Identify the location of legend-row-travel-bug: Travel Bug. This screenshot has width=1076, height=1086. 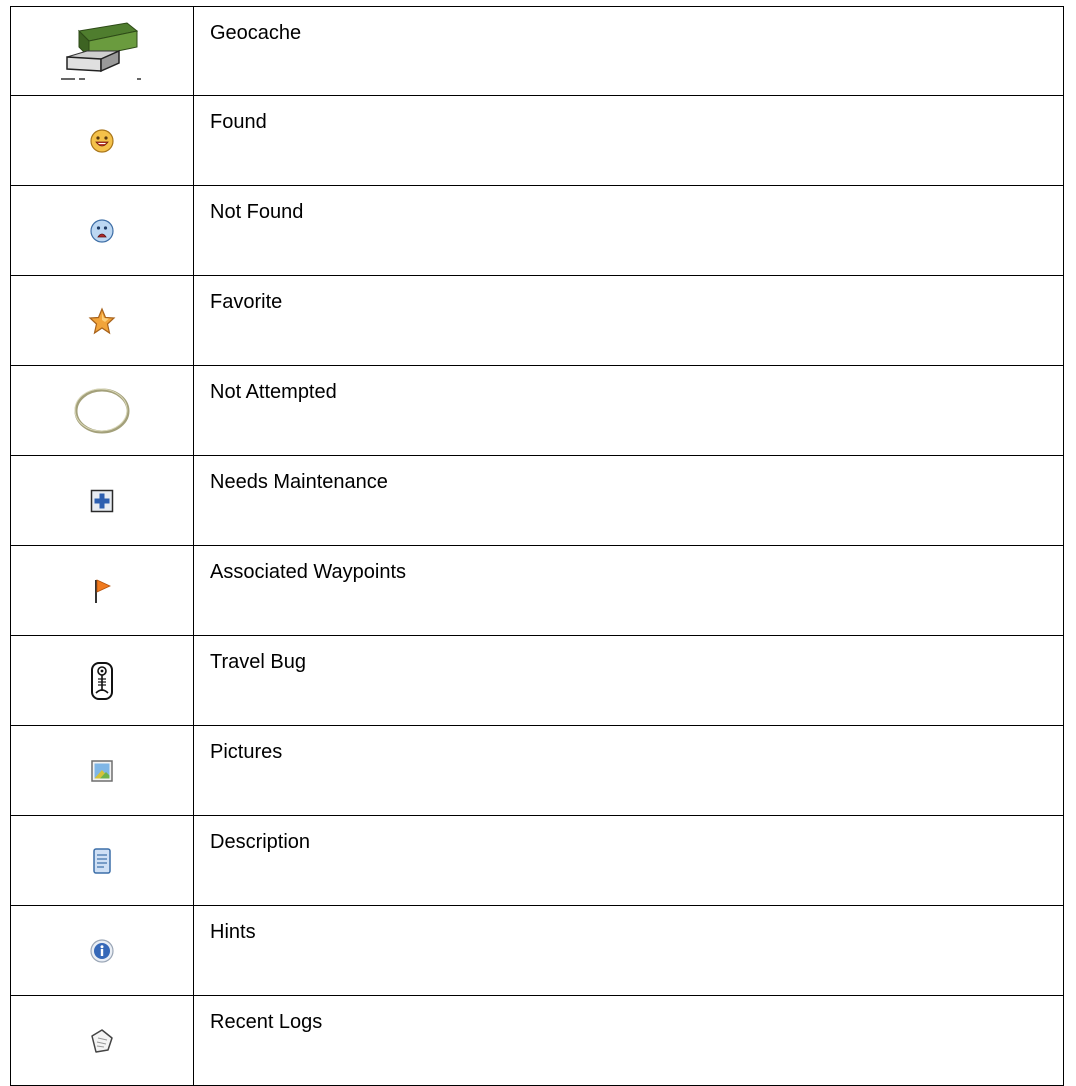
(537, 680).